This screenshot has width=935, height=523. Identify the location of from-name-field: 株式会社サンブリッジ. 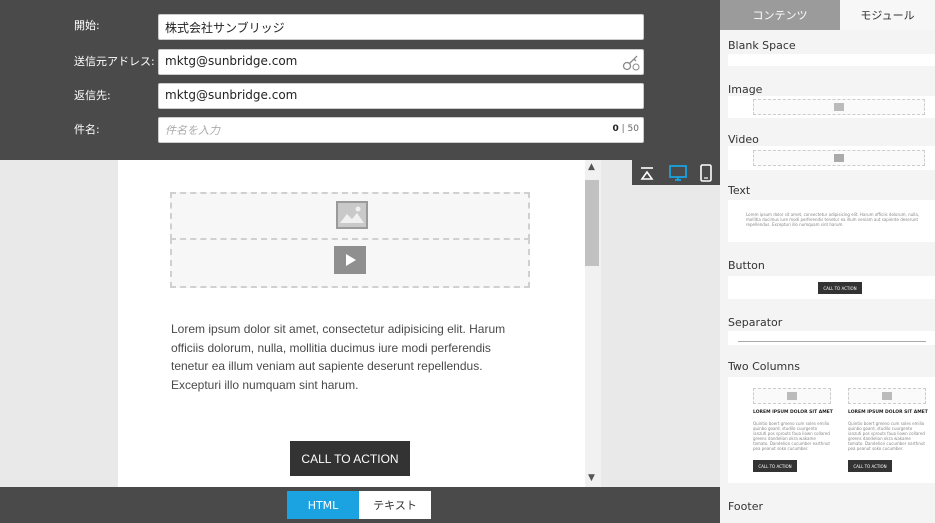
(401, 27).